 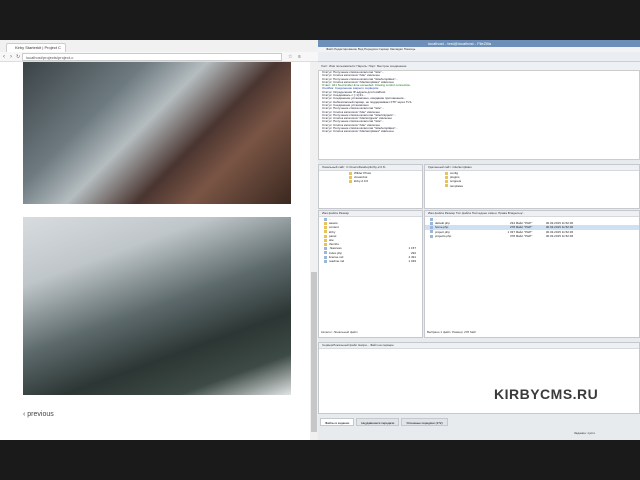 I want to click on remote-status-text: Выбрано 1 файл. Размер: 278 байт, so click(x=452, y=332).